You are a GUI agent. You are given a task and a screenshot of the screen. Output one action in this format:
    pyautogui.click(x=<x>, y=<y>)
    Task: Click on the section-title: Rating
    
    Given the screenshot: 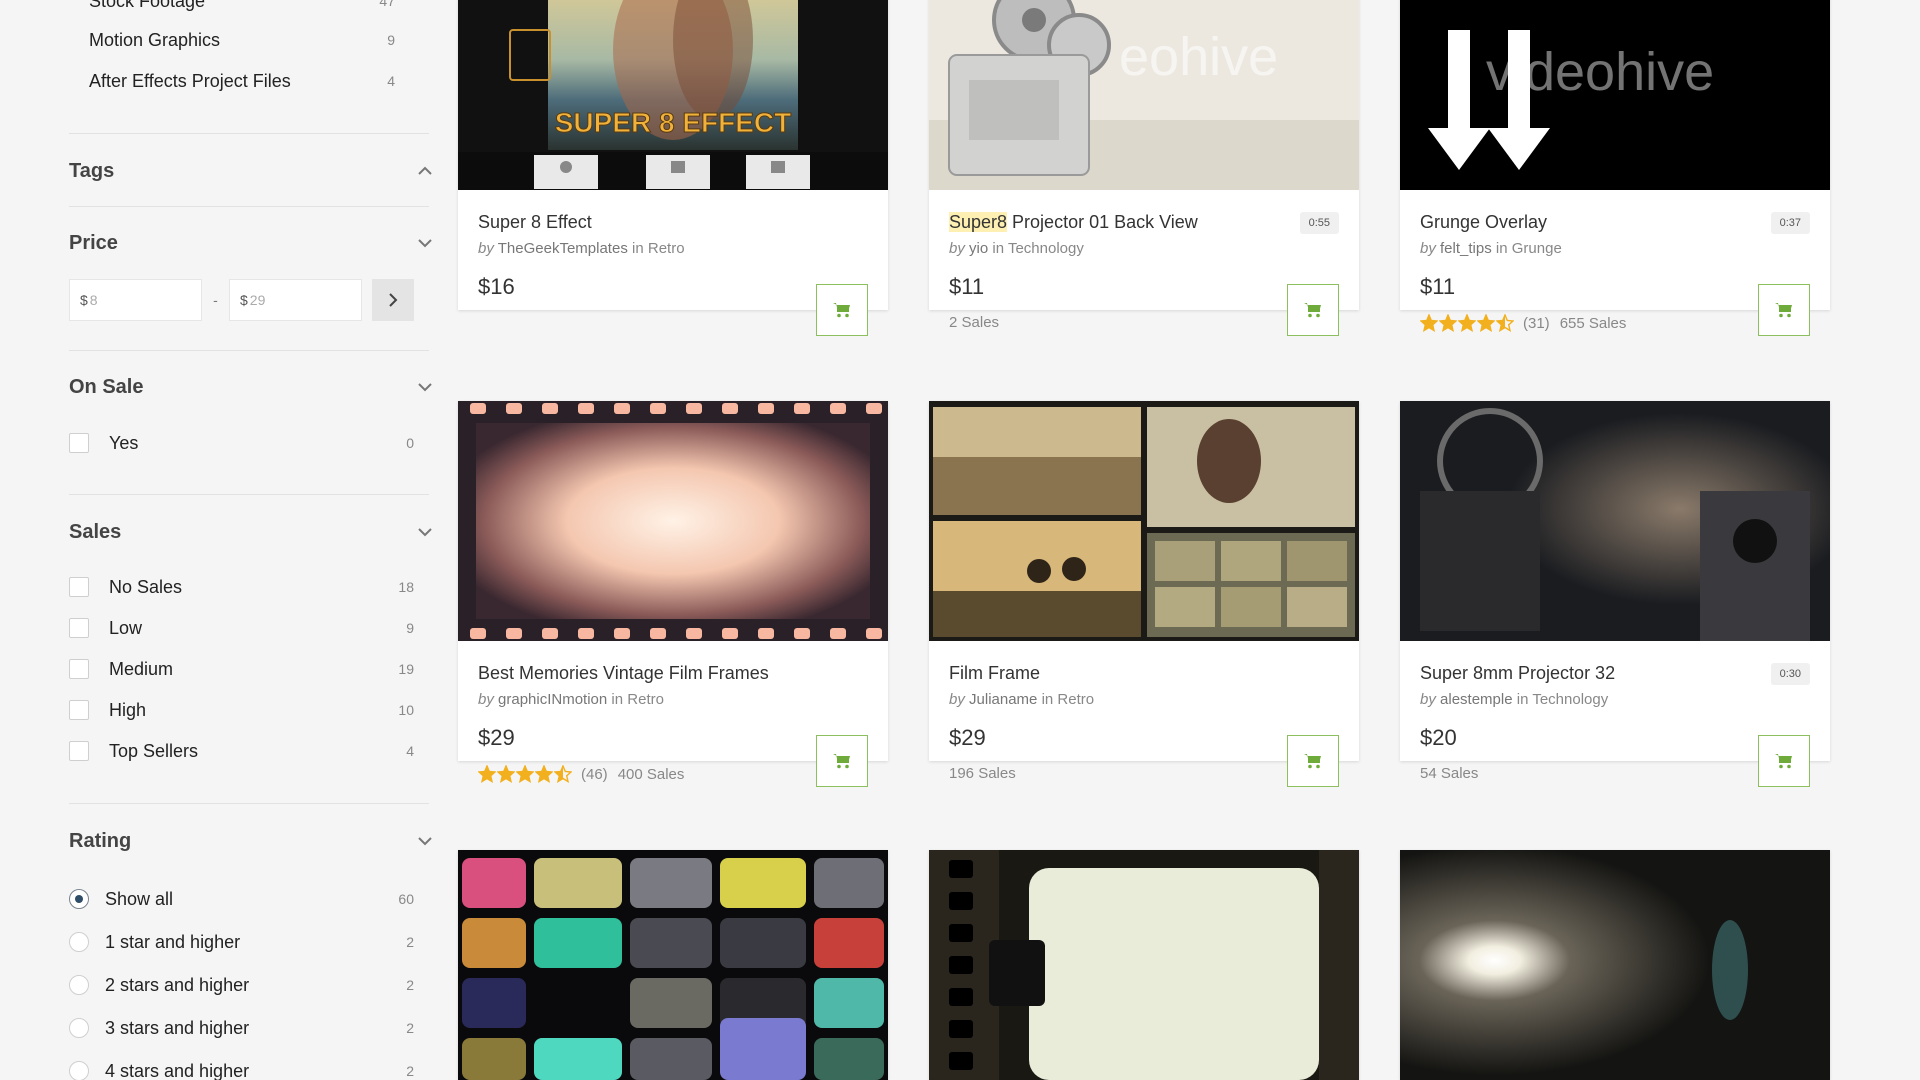 What is the action you would take?
    pyautogui.click(x=100, y=840)
    